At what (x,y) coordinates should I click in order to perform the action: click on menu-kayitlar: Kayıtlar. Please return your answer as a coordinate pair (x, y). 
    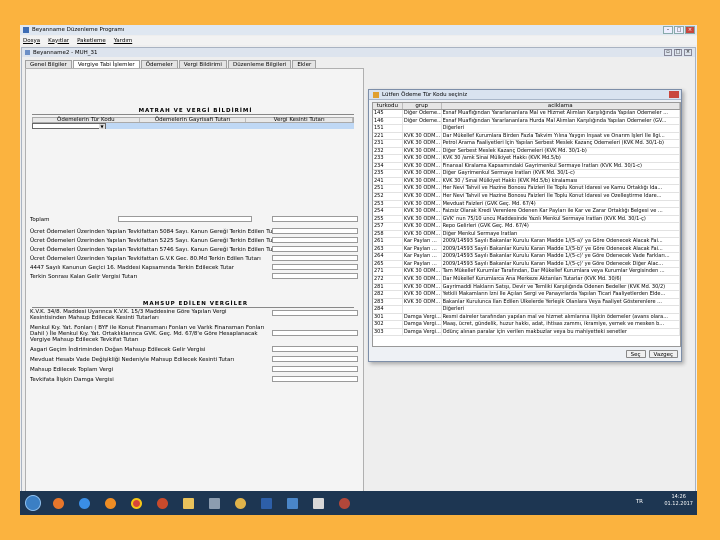
    Looking at the image, I should click on (58, 41).